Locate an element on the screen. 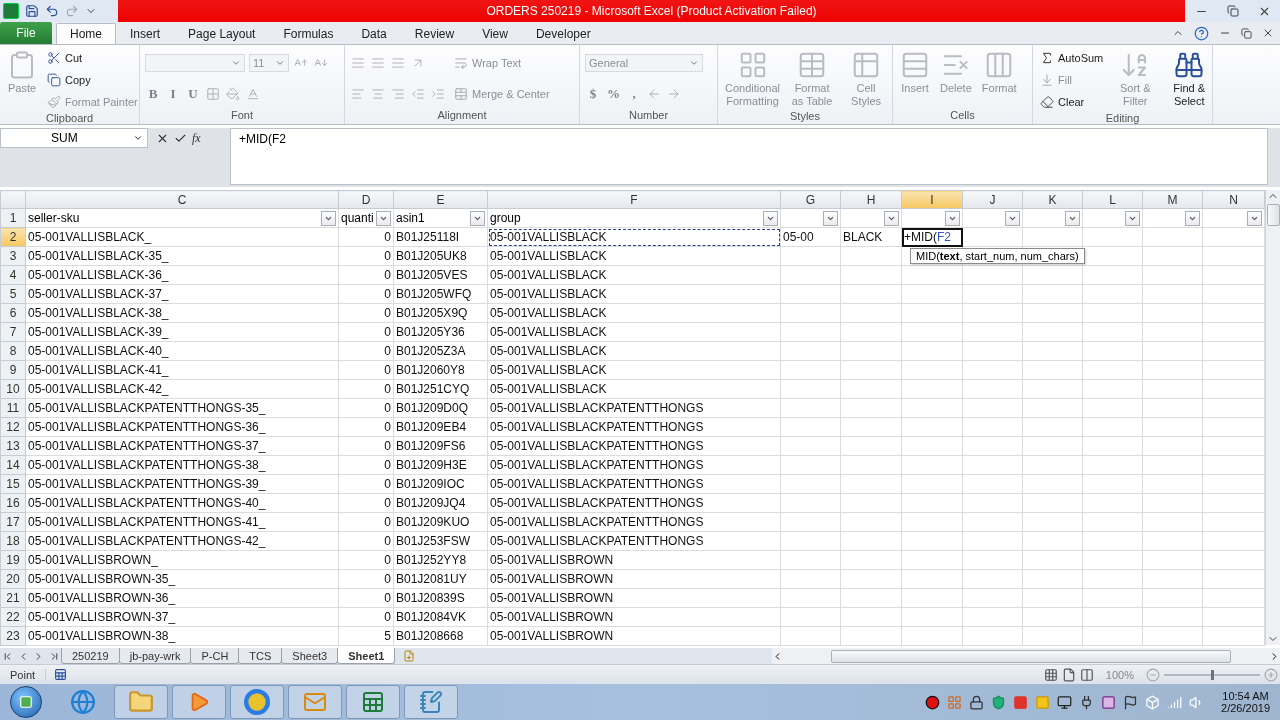  table-cell: B01J205Y36 is located at coordinates (440, 332).